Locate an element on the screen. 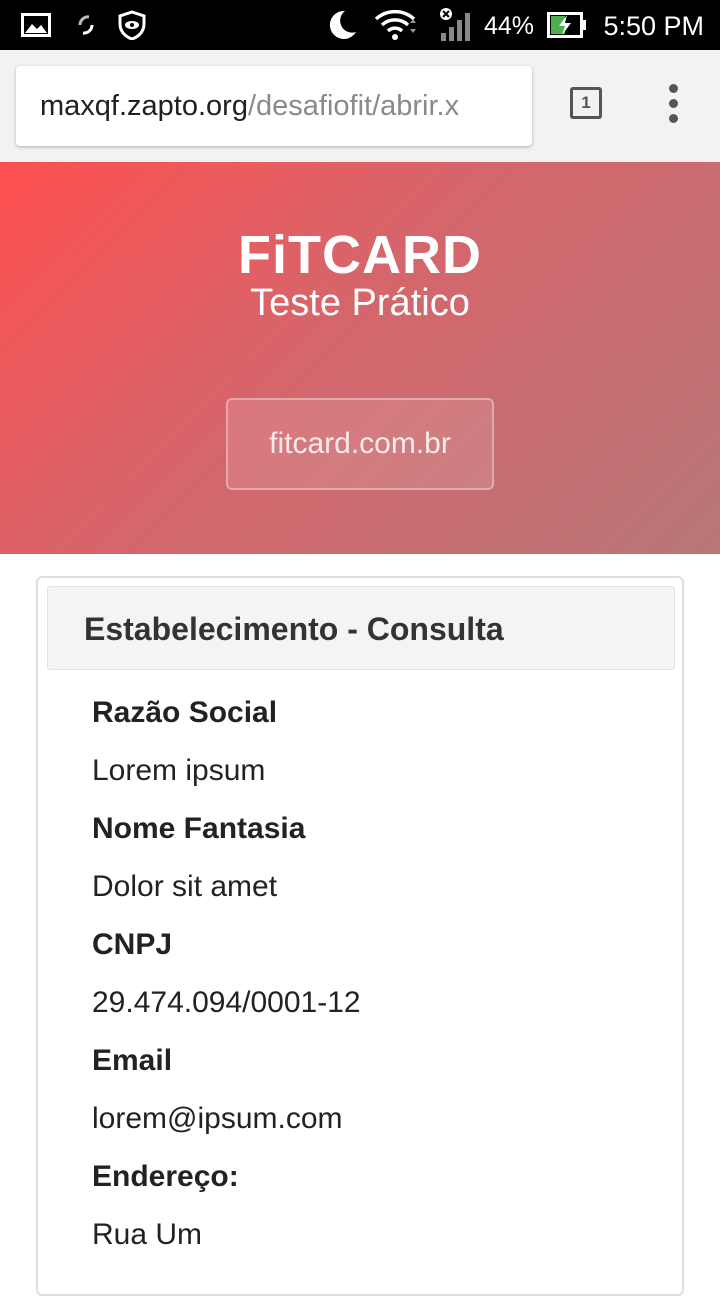 Image resolution: width=720 pixels, height=1296 pixels. moon-icon is located at coordinates (342, 25).